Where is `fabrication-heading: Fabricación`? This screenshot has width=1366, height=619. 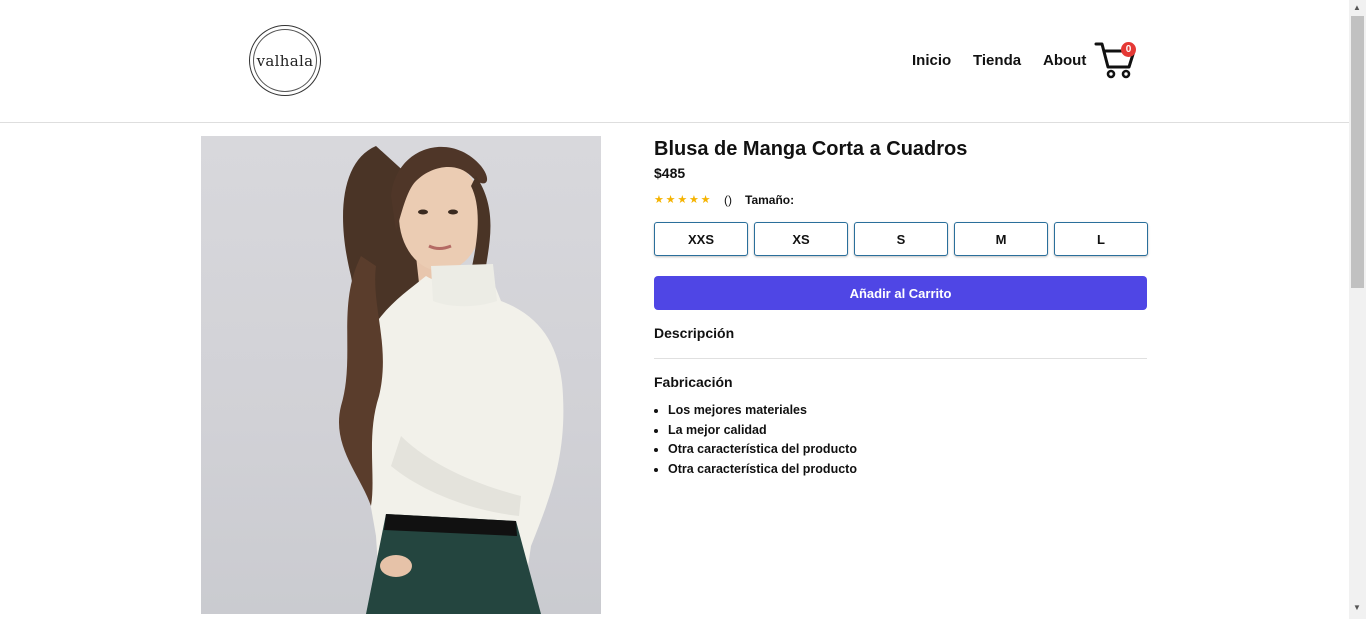 fabrication-heading: Fabricación is located at coordinates (693, 382).